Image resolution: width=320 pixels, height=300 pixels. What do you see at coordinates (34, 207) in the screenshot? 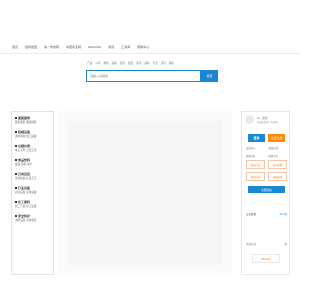
I see `category-links: 化工产品 化工设备` at bounding box center [34, 207].